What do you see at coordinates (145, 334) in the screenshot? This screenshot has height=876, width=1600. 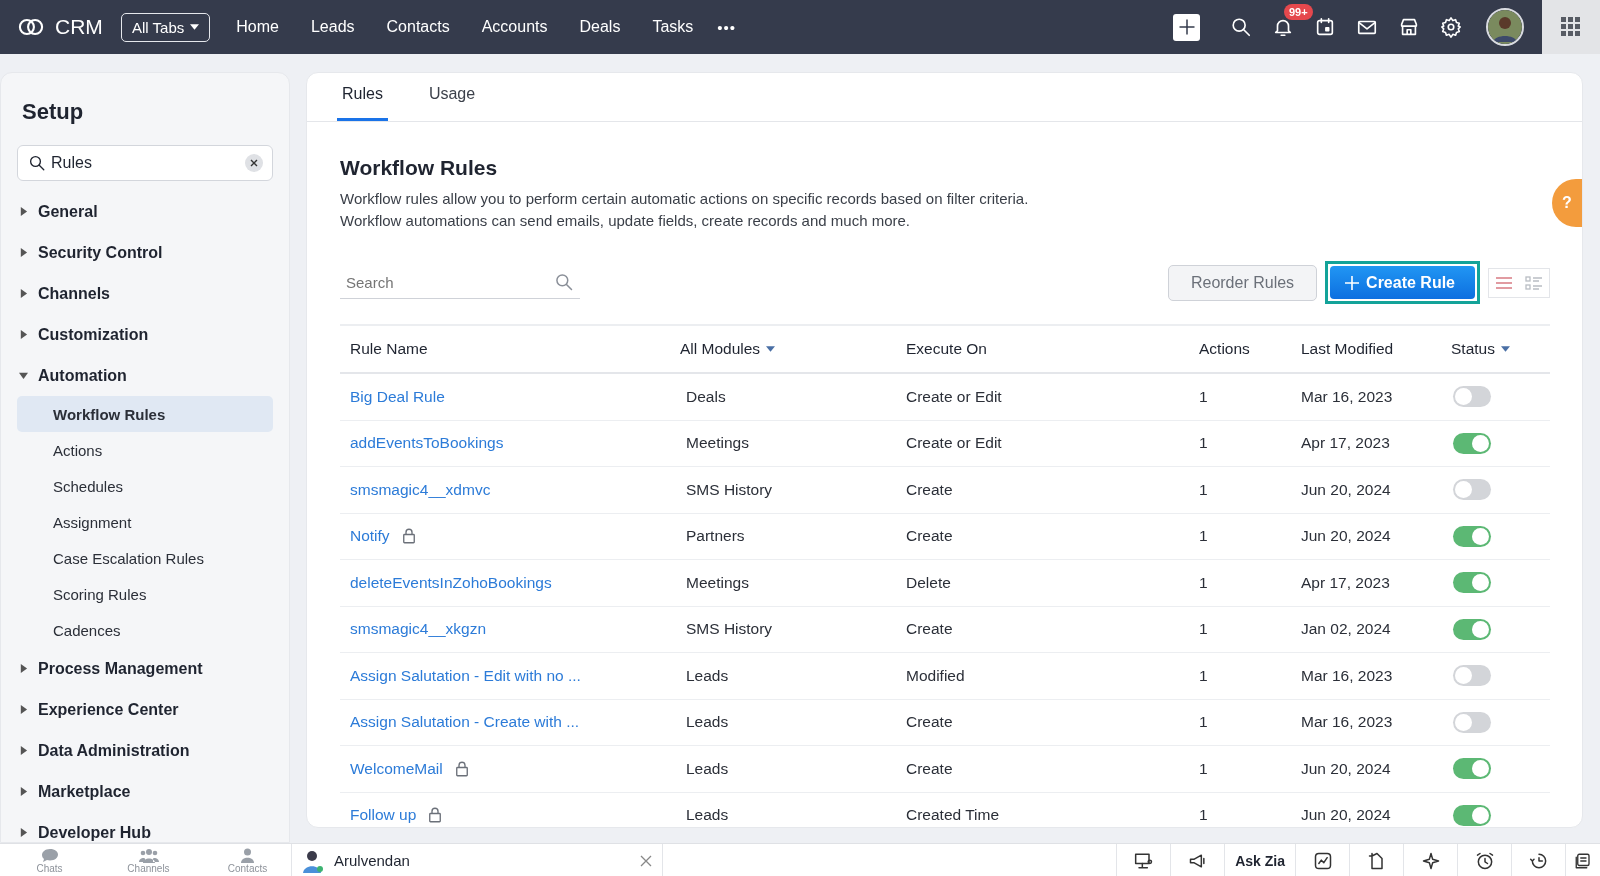 I see `sidebar-section: Customization` at bounding box center [145, 334].